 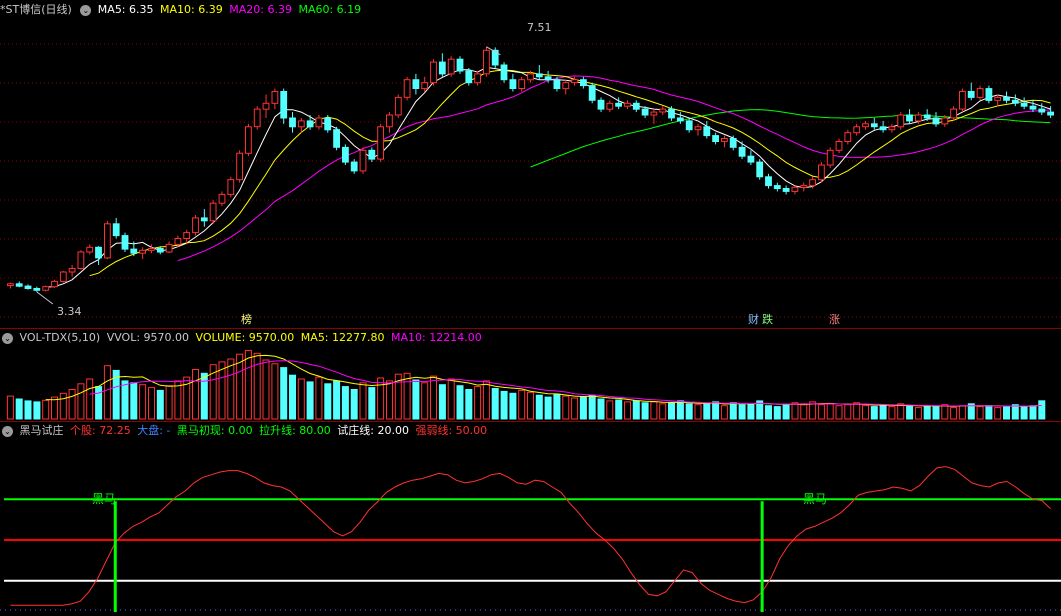 I want to click on die-marker: 跌, so click(x=767, y=320).